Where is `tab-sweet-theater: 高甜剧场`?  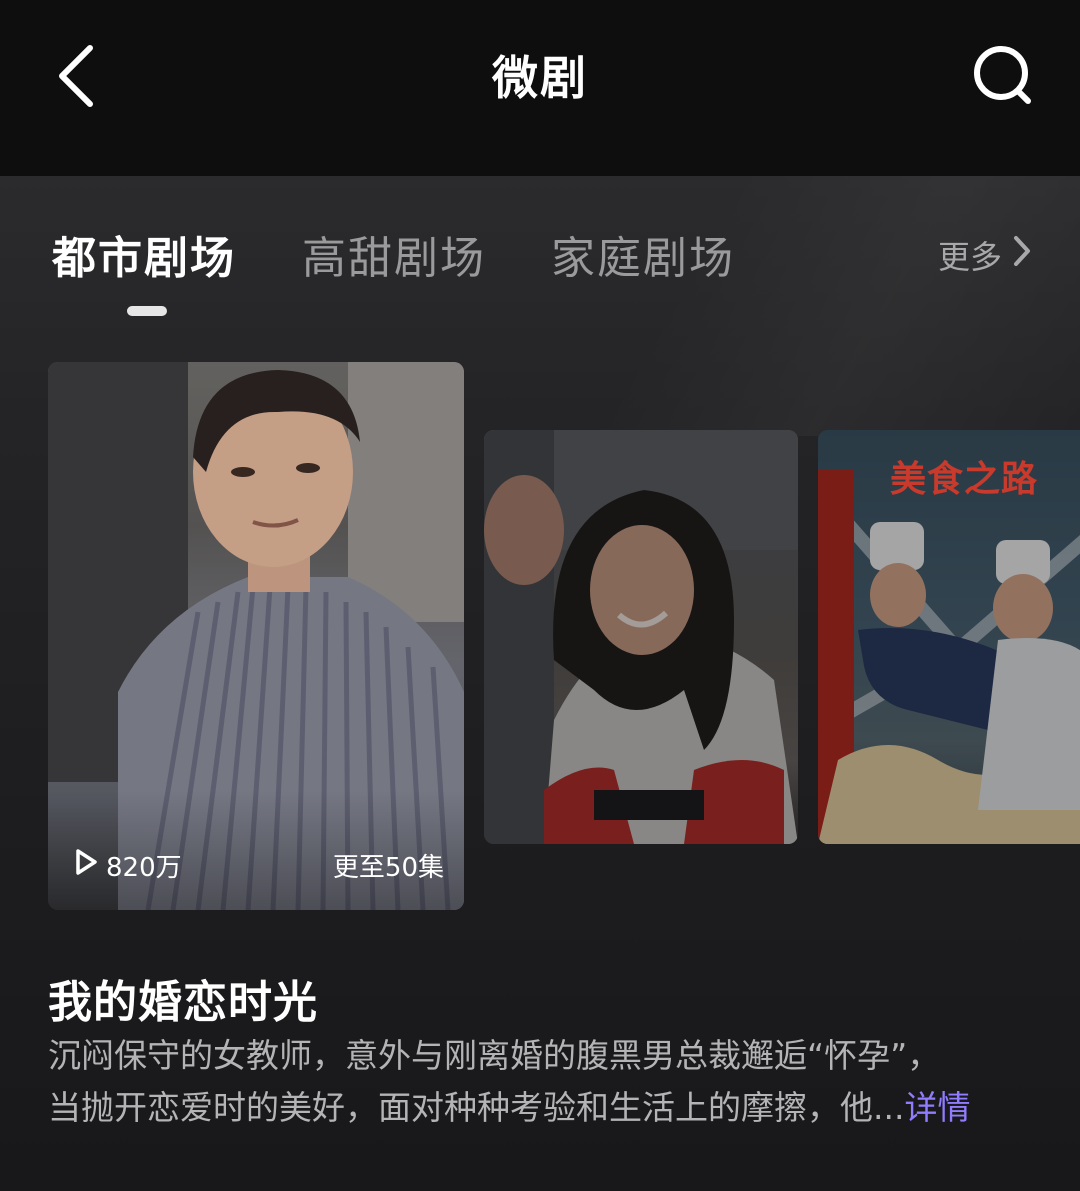 tab-sweet-theater: 高甜剧场 is located at coordinates (394, 254).